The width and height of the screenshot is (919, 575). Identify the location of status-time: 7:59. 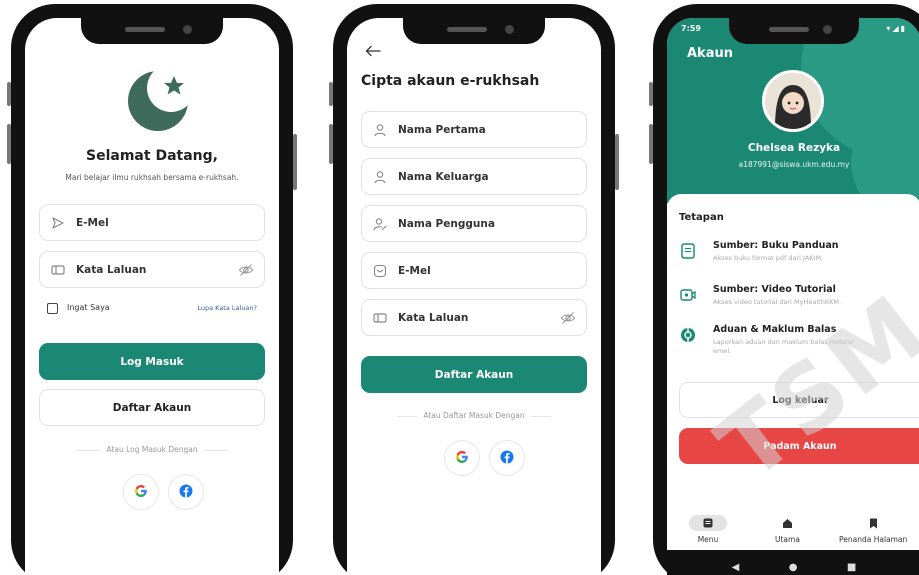
(691, 28).